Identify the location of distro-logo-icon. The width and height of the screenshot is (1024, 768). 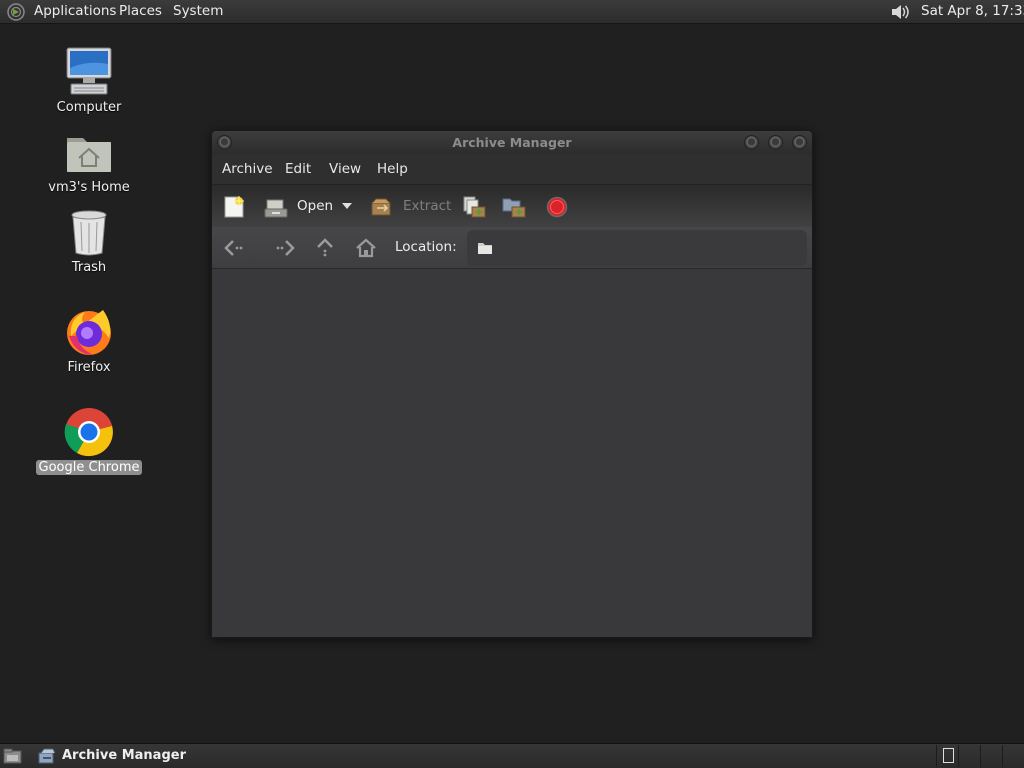
(16, 12).